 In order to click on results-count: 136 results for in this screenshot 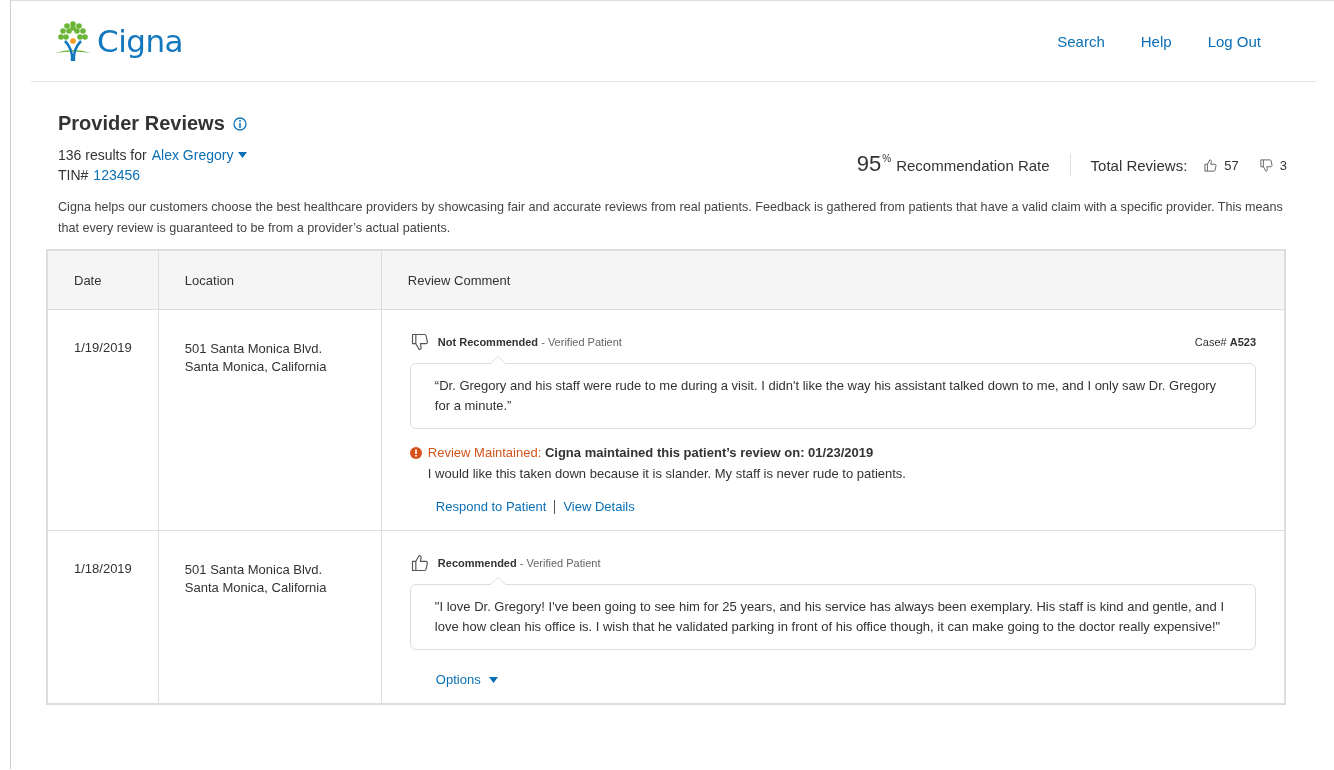, I will do `click(102, 155)`.